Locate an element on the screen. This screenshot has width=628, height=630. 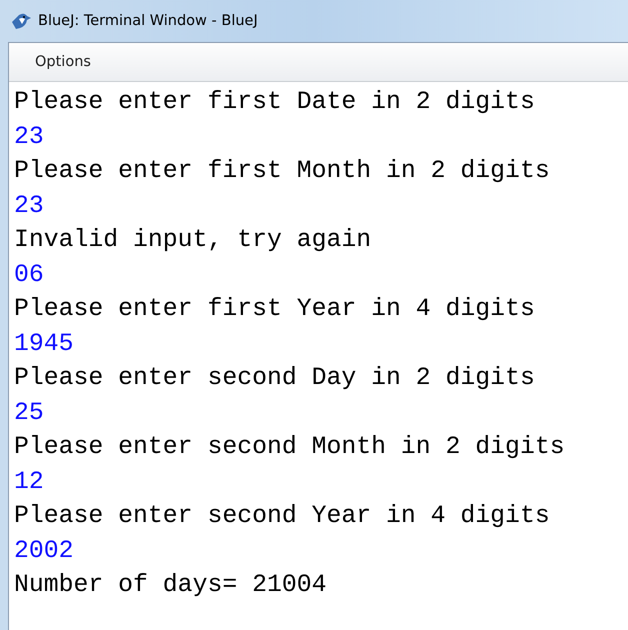
output-text: Number of days= 21004 is located at coordinates (170, 585).